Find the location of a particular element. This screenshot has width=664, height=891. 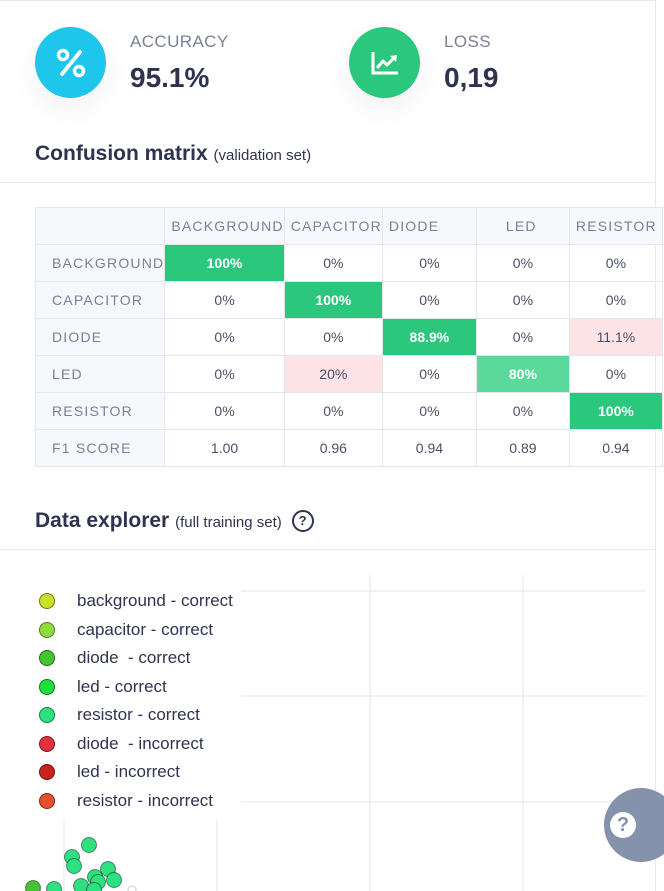

row-header: LED is located at coordinates (100, 374).